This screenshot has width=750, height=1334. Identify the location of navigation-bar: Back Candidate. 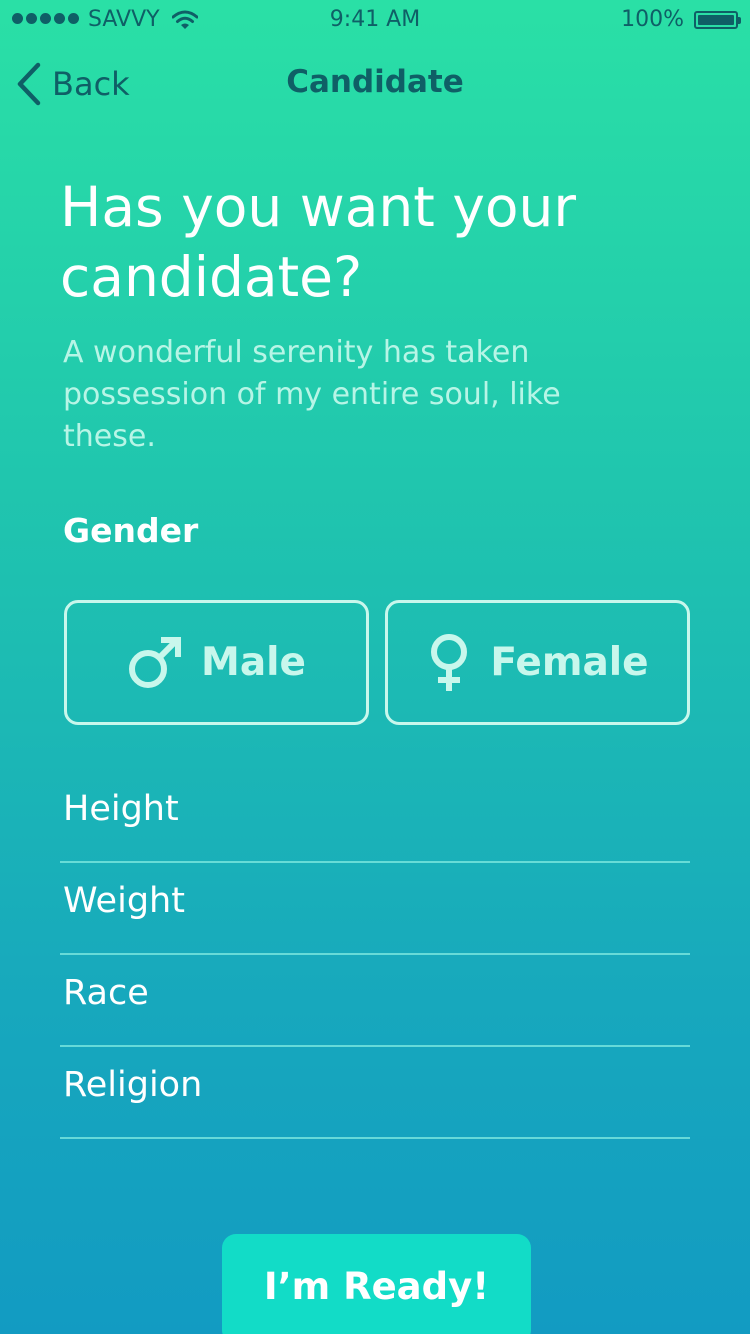
(375, 84).